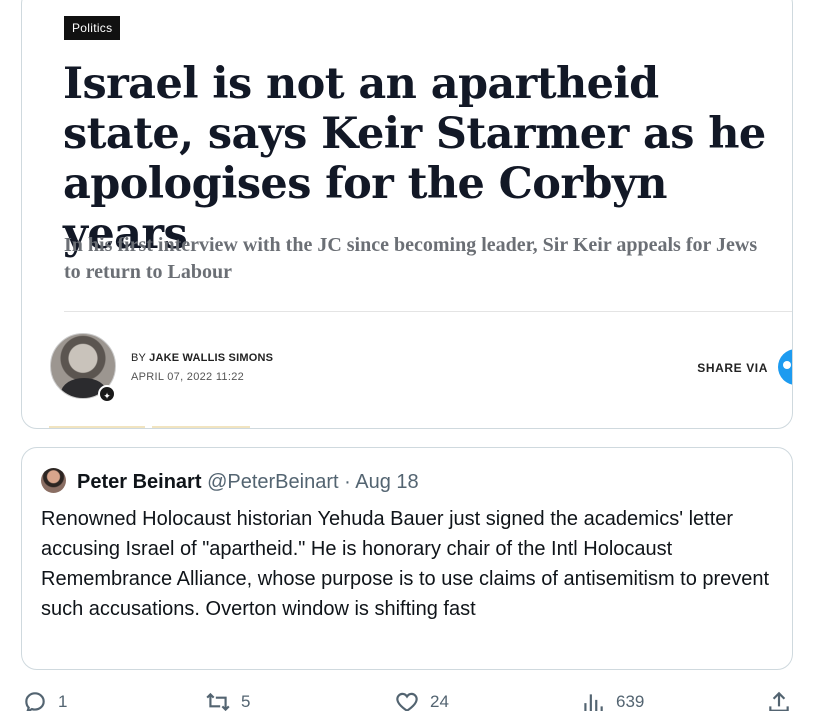 The width and height of the screenshot is (813, 711). What do you see at coordinates (630, 701) in the screenshot?
I see `view-count: 639` at bounding box center [630, 701].